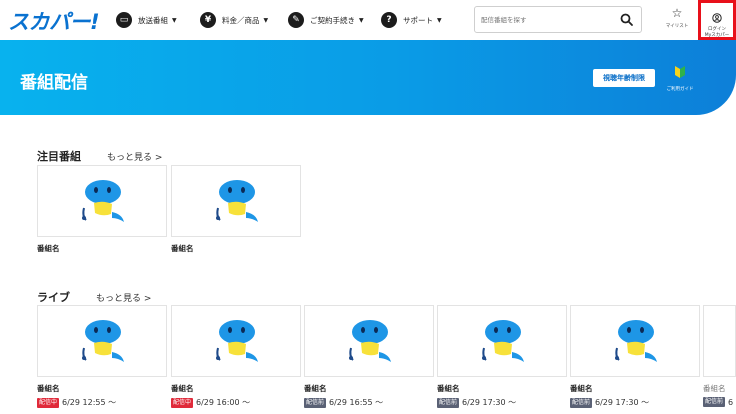  Describe the element at coordinates (54, 83) in the screenshot. I see `page-title: 番組配信` at that location.